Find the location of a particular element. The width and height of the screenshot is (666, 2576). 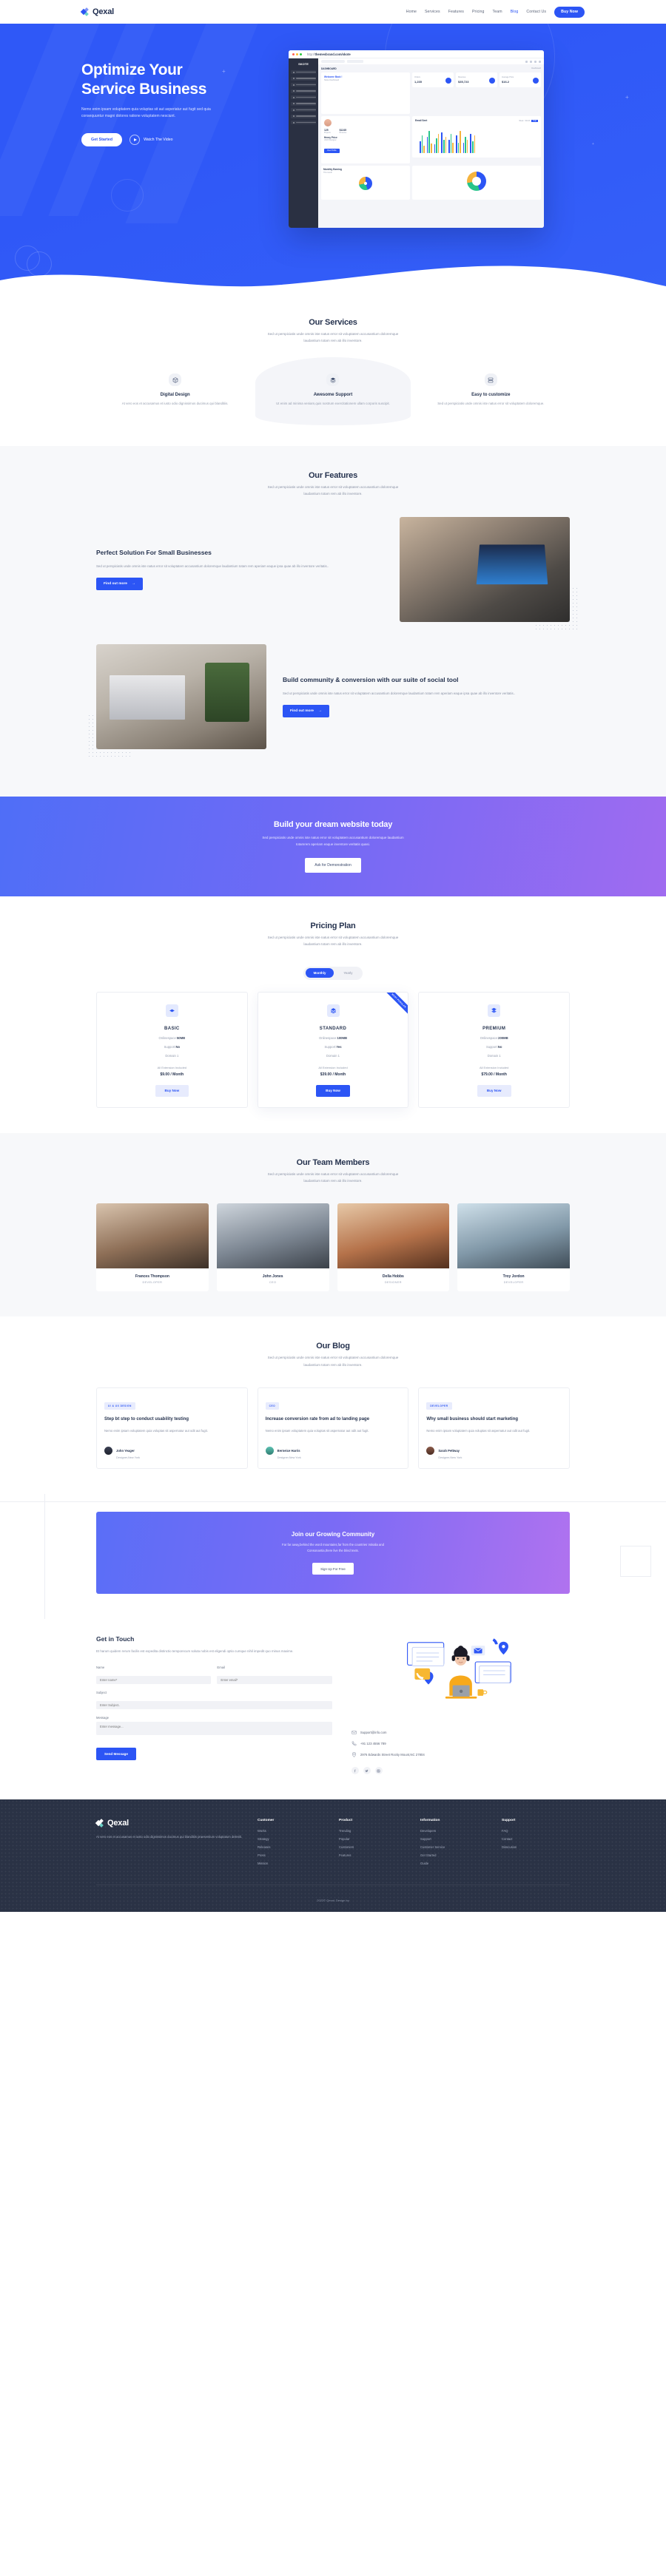

hero-title-line2: Service Business is located at coordinates (144, 89).